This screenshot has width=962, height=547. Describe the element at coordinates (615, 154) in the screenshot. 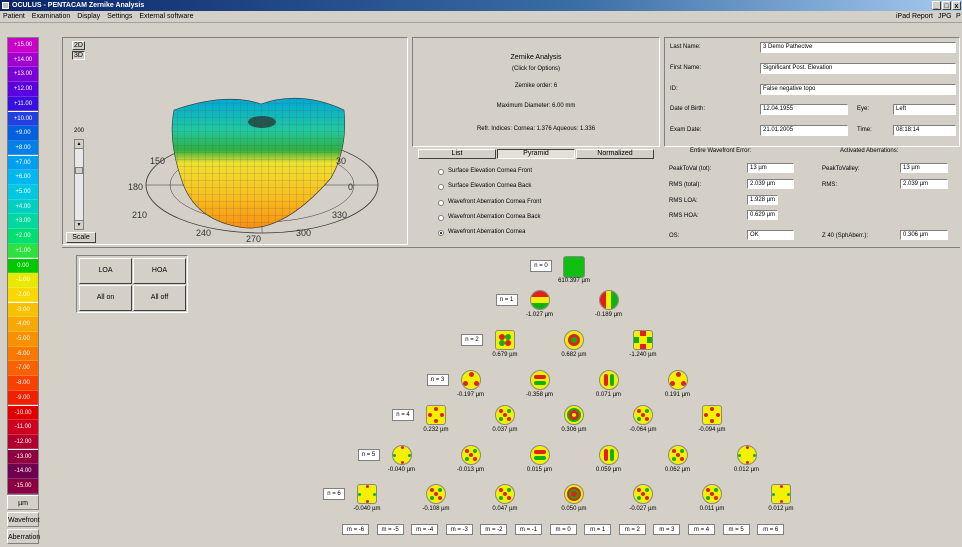

I see `tab-normalized: Normalized` at that location.